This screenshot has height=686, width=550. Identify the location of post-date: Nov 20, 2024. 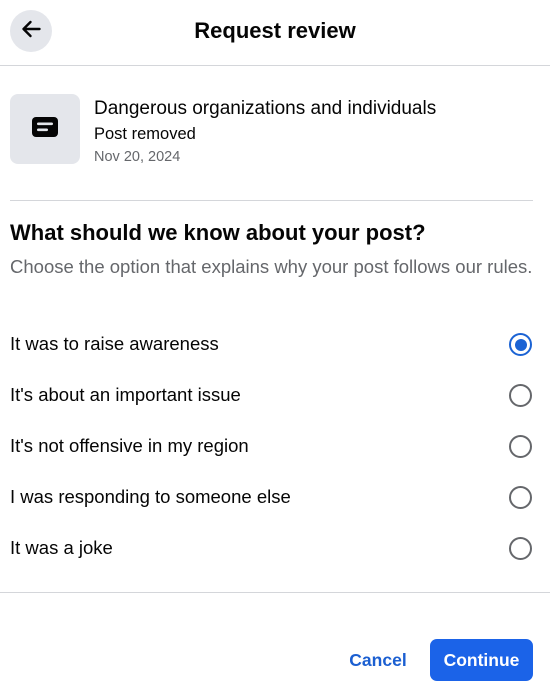
(137, 157).